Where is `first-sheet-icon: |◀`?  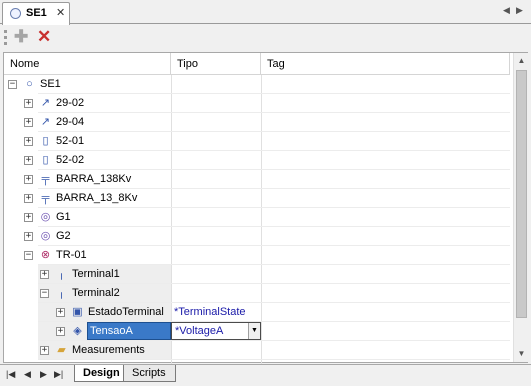 first-sheet-icon: |◀ is located at coordinates (10, 374).